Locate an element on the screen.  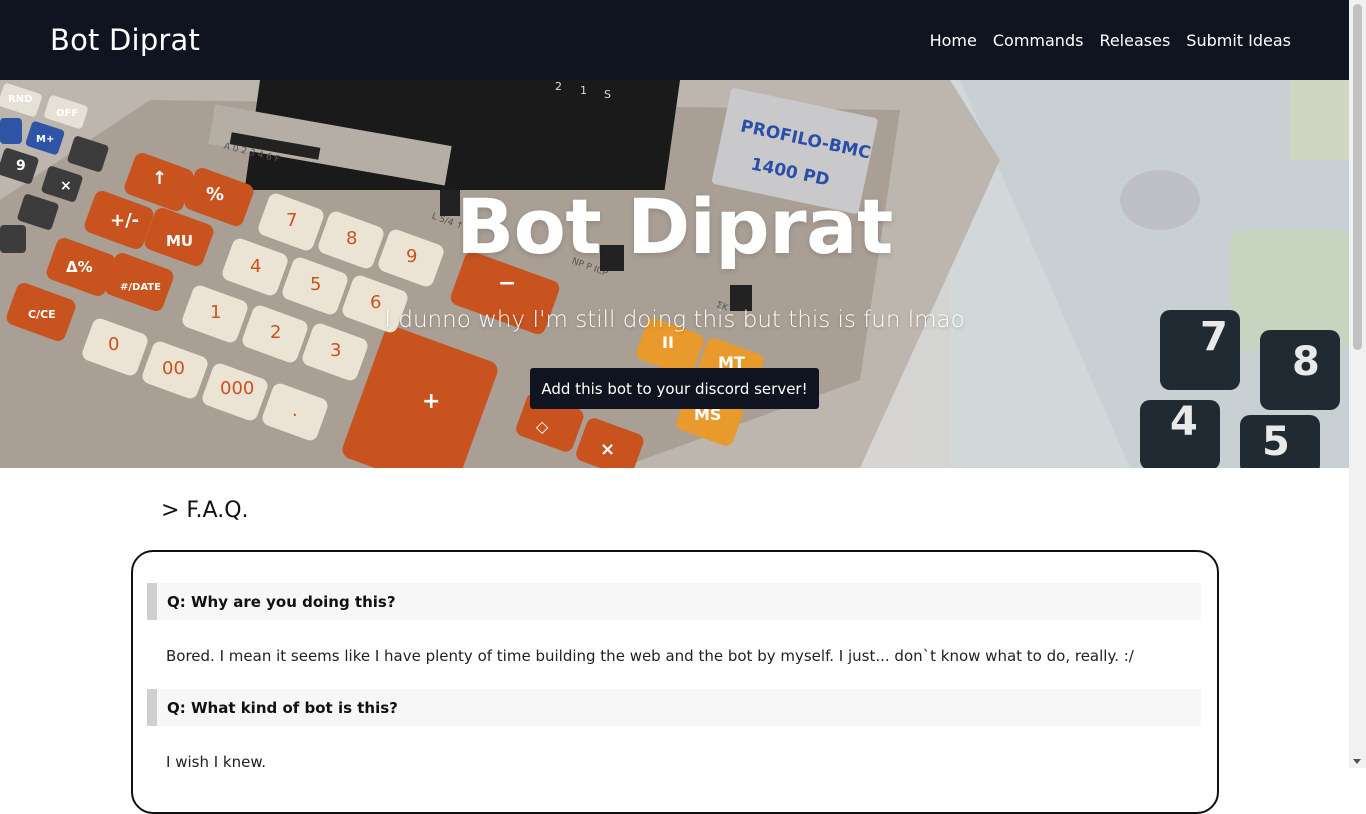
faq-answer: I wish I knew. is located at coordinates (216, 762).